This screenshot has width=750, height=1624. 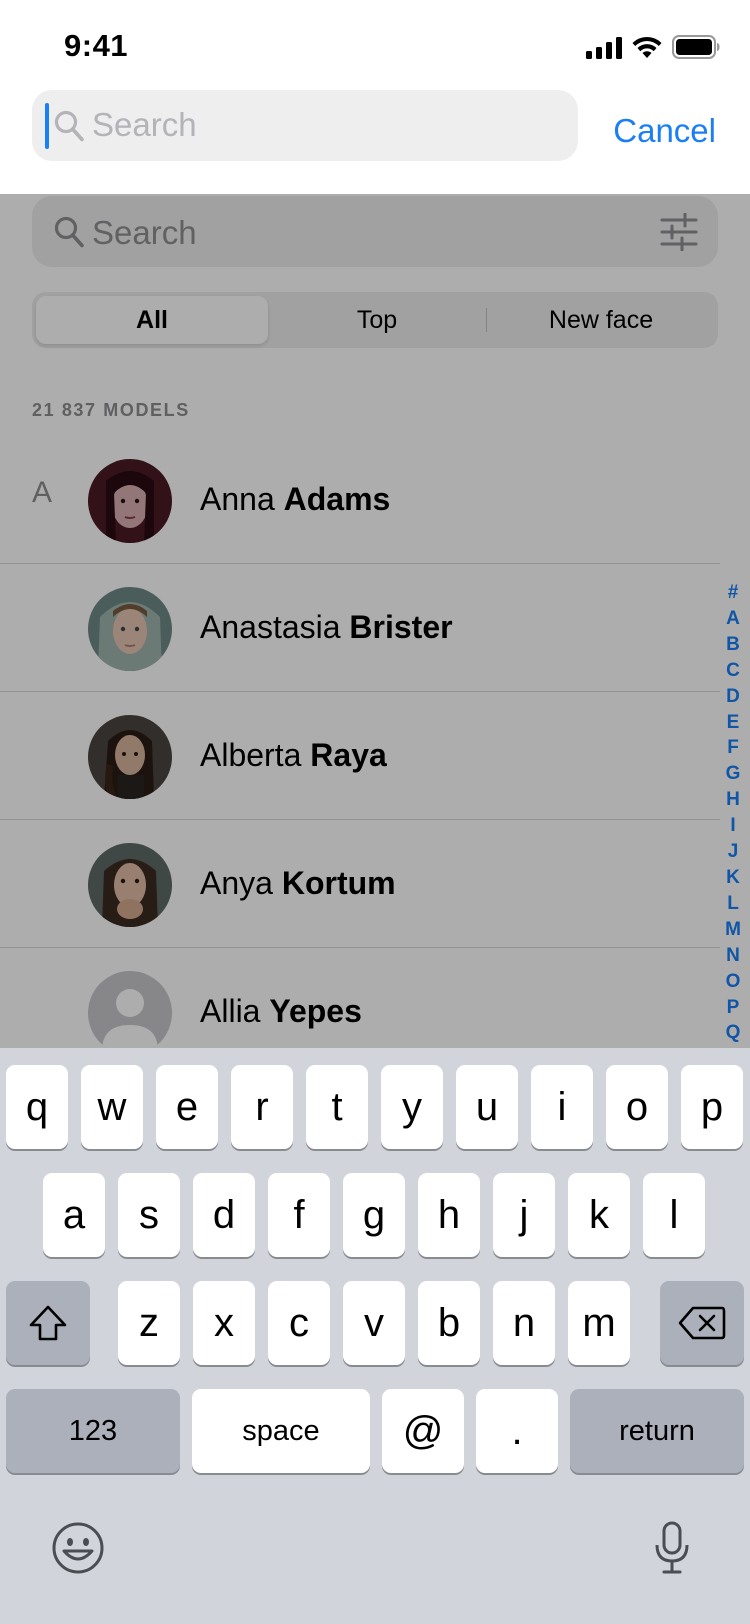 I want to click on list-item-model: Anastasia Brister, so click(x=360, y=628).